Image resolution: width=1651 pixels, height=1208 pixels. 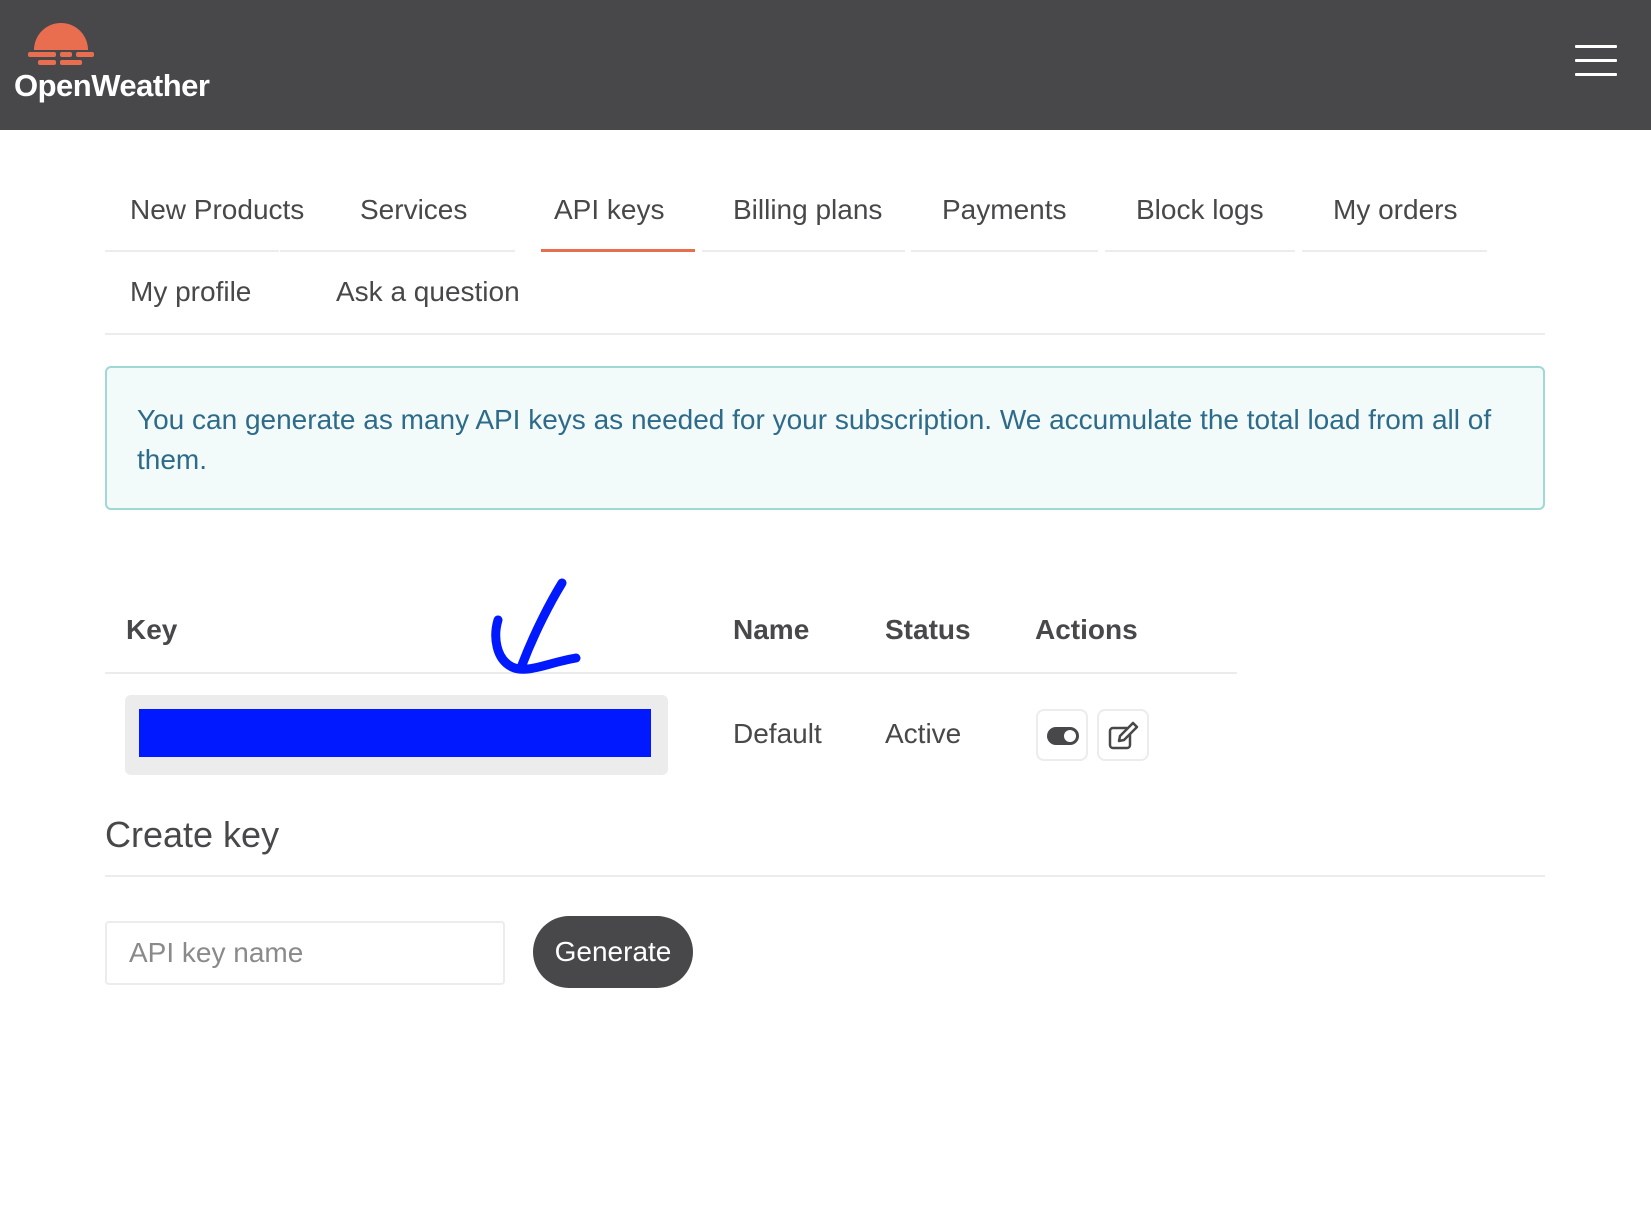 What do you see at coordinates (928, 629) in the screenshot?
I see `column-header-status: Status` at bounding box center [928, 629].